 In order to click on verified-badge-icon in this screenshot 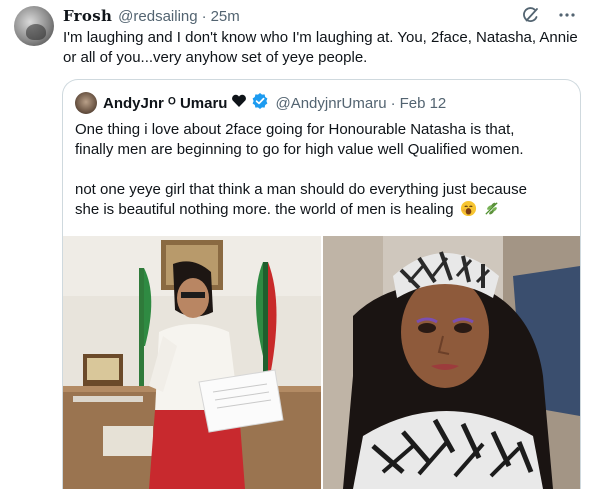, I will do `click(260, 103)`.